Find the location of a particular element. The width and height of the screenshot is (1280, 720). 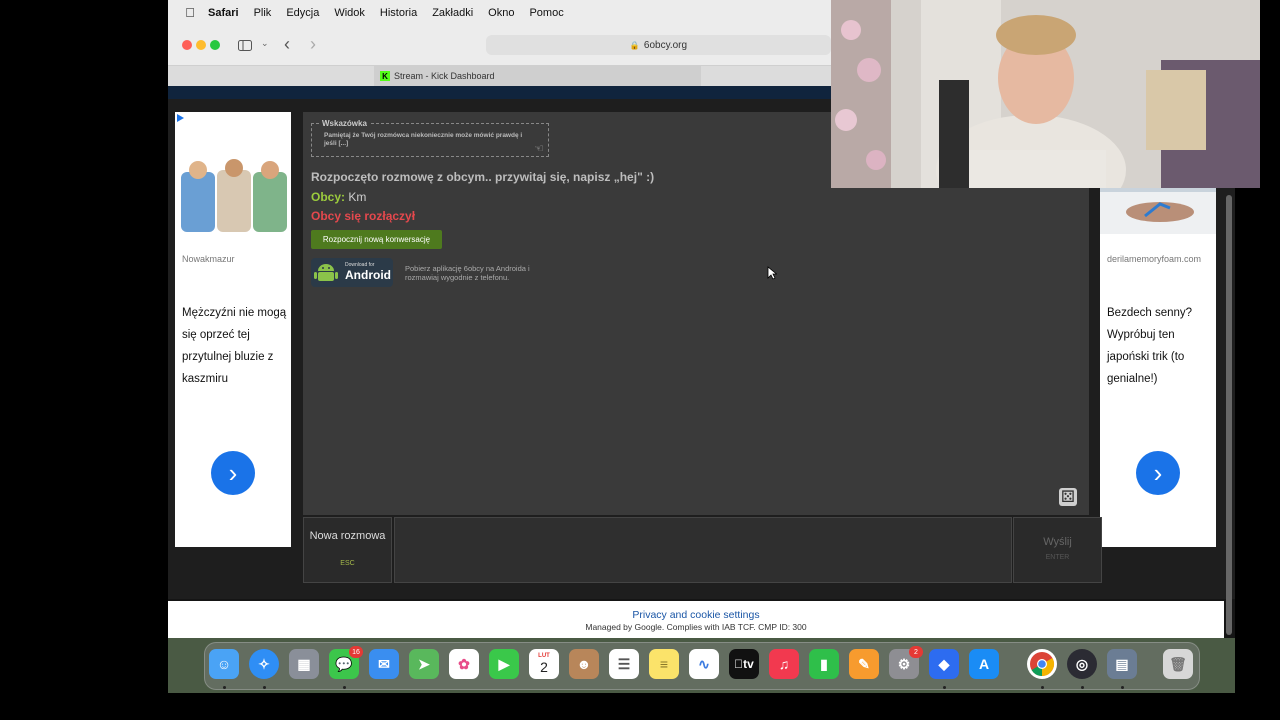

tab-bar: K Stream - Kick Dashboard is located at coordinates (499, 76).